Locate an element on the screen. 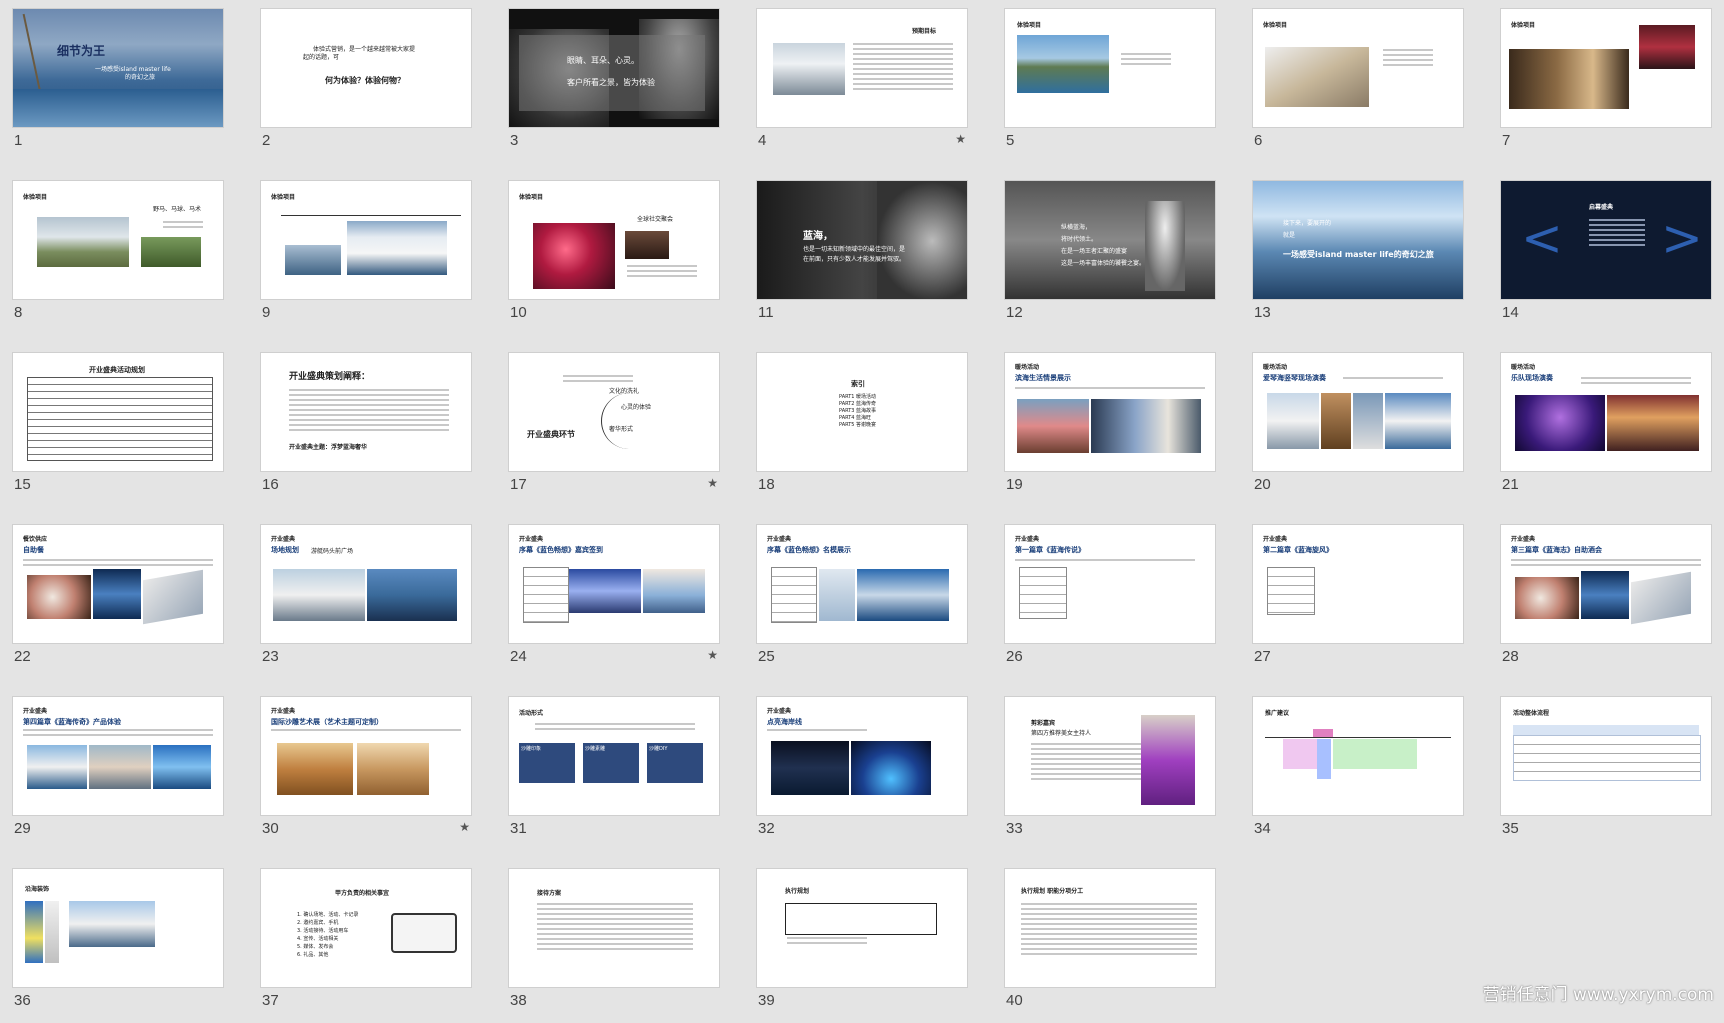 This screenshot has height=1023, width=1724. slide-thumbnail: 体验项目 5 is located at coordinates (1110, 85).